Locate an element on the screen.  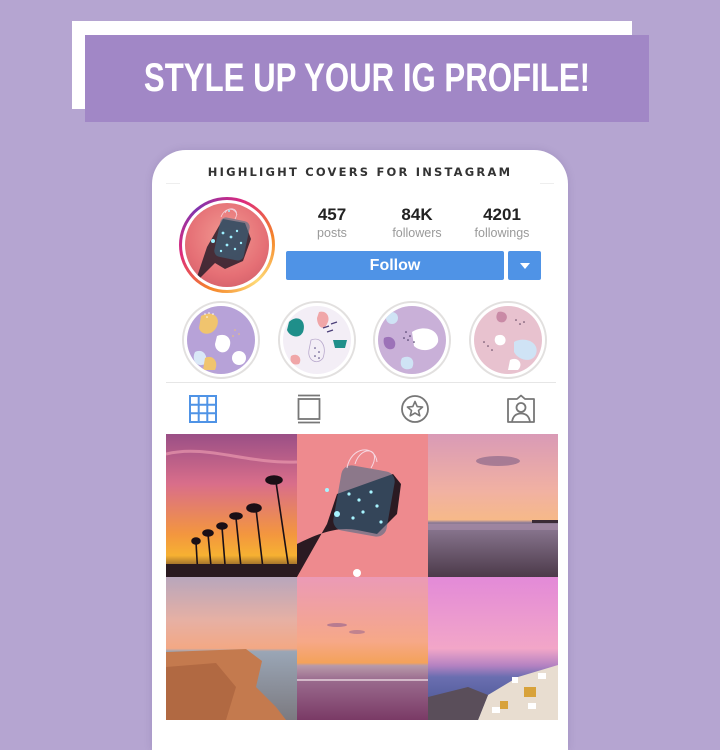
stat-label: followings is located at coordinates (502, 233).